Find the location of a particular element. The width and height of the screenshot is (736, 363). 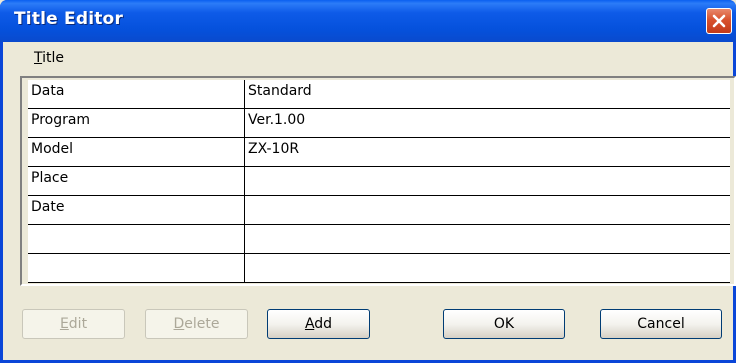

ok-button: OK is located at coordinates (504, 324).